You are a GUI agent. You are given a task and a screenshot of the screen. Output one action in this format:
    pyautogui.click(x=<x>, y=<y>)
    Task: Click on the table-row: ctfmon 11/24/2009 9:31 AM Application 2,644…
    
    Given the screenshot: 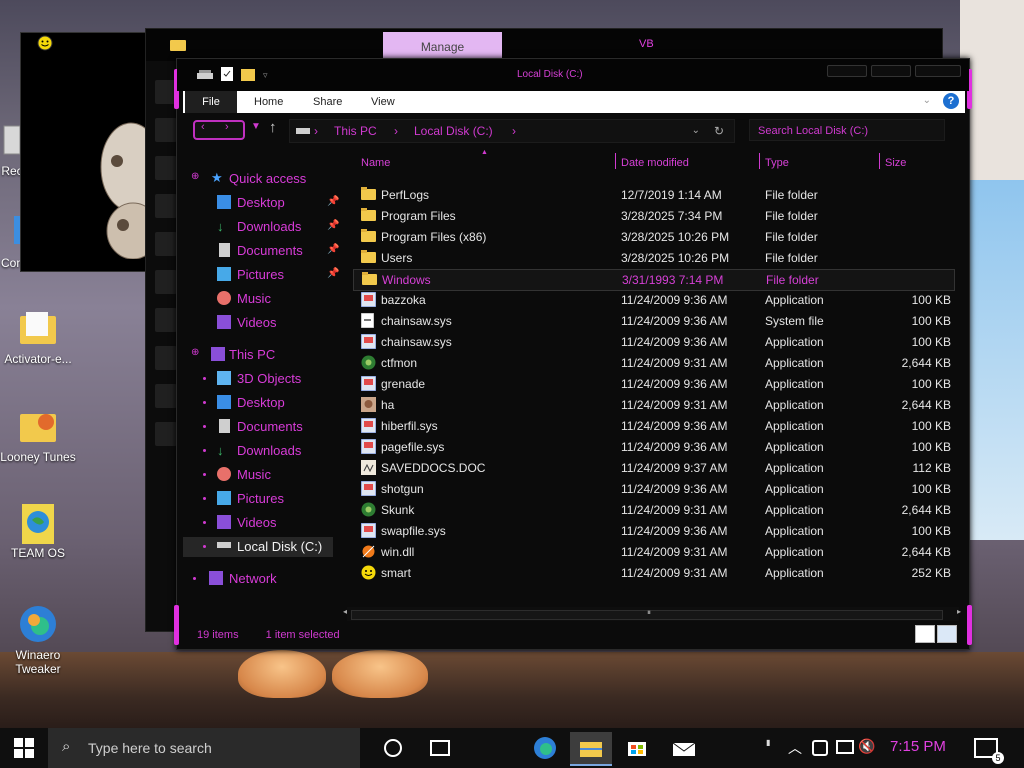 What is the action you would take?
    pyautogui.click(x=653, y=363)
    